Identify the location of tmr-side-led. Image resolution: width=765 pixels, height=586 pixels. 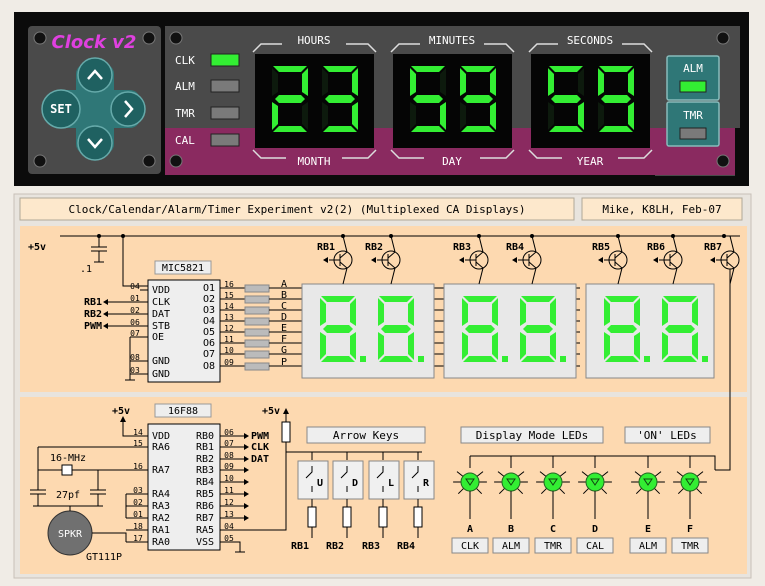
(693, 133).